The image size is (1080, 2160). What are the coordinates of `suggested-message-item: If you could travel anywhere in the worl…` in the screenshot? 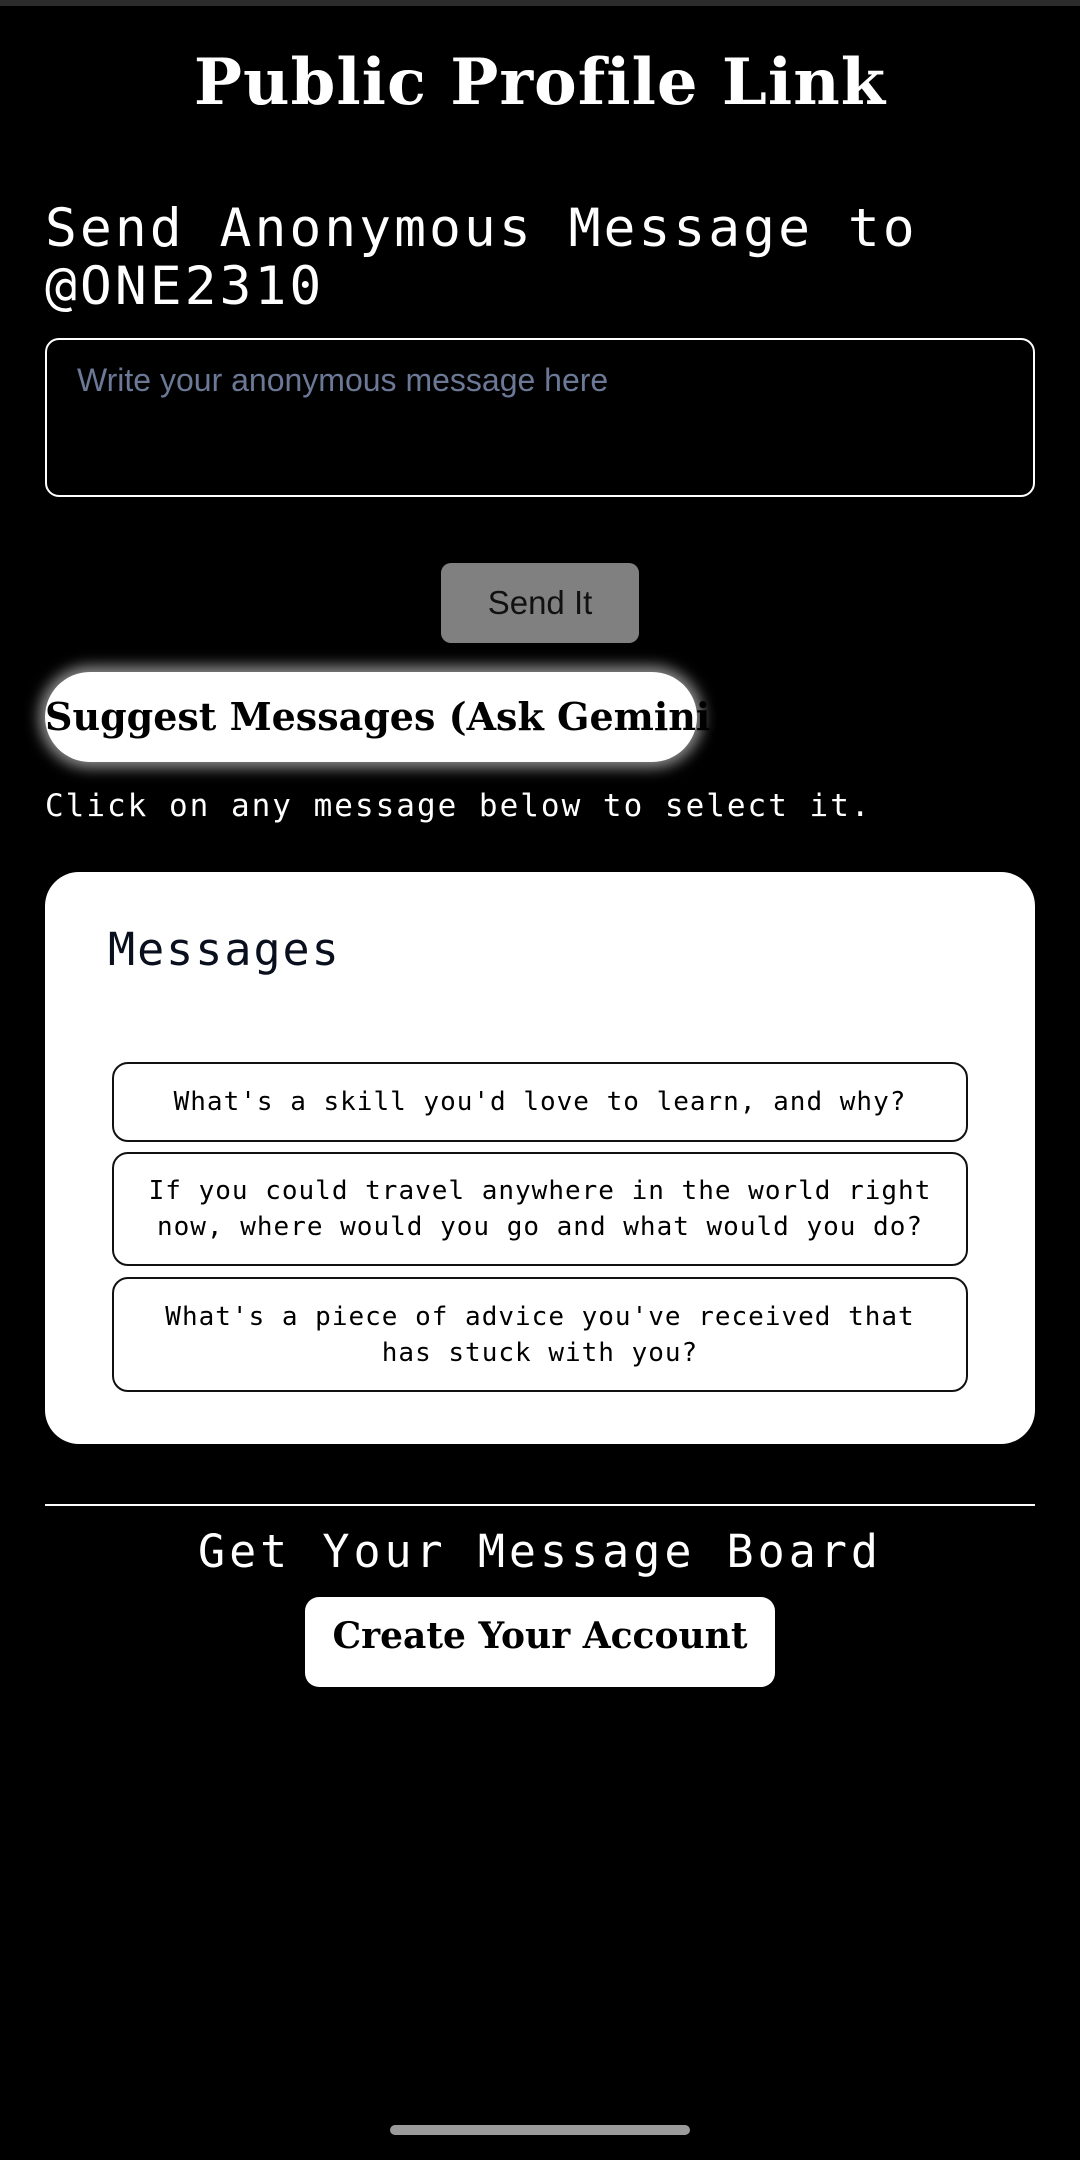 It's located at (540, 1209).